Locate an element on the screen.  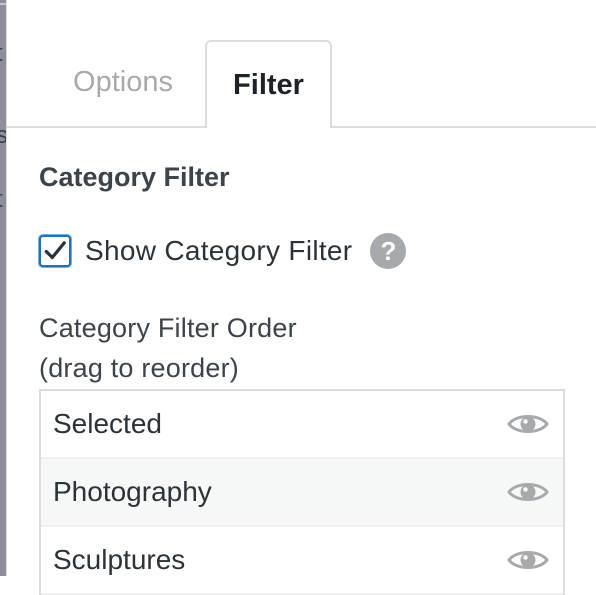
section-title: Category Filter is located at coordinates (134, 177).